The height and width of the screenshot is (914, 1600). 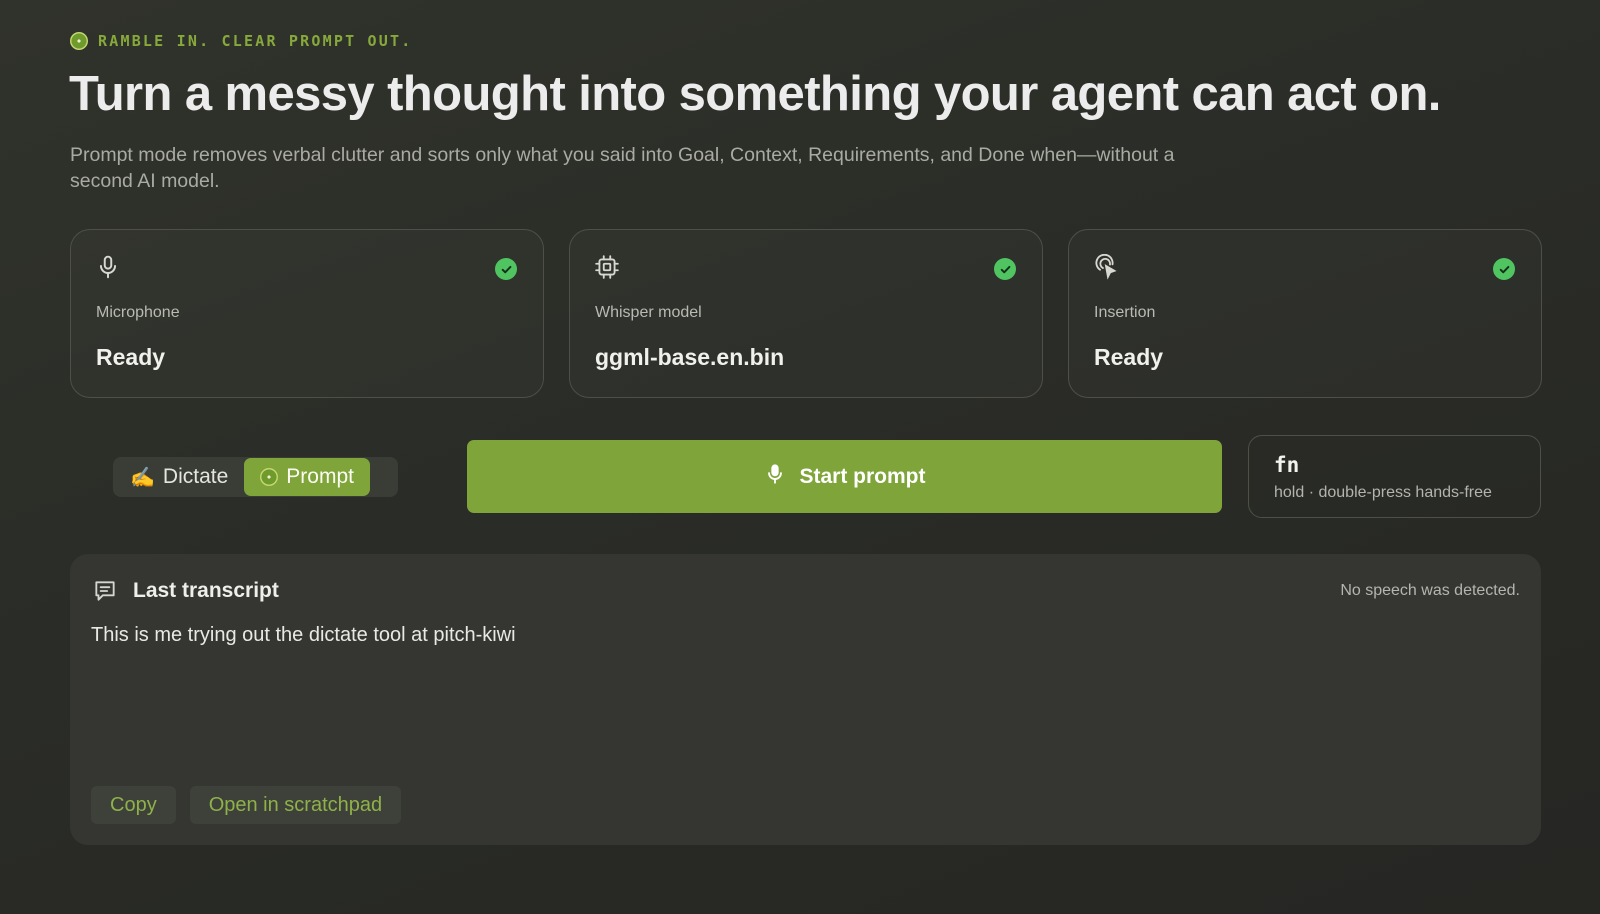 What do you see at coordinates (648, 312) in the screenshot?
I see `card-label: Whisper model` at bounding box center [648, 312].